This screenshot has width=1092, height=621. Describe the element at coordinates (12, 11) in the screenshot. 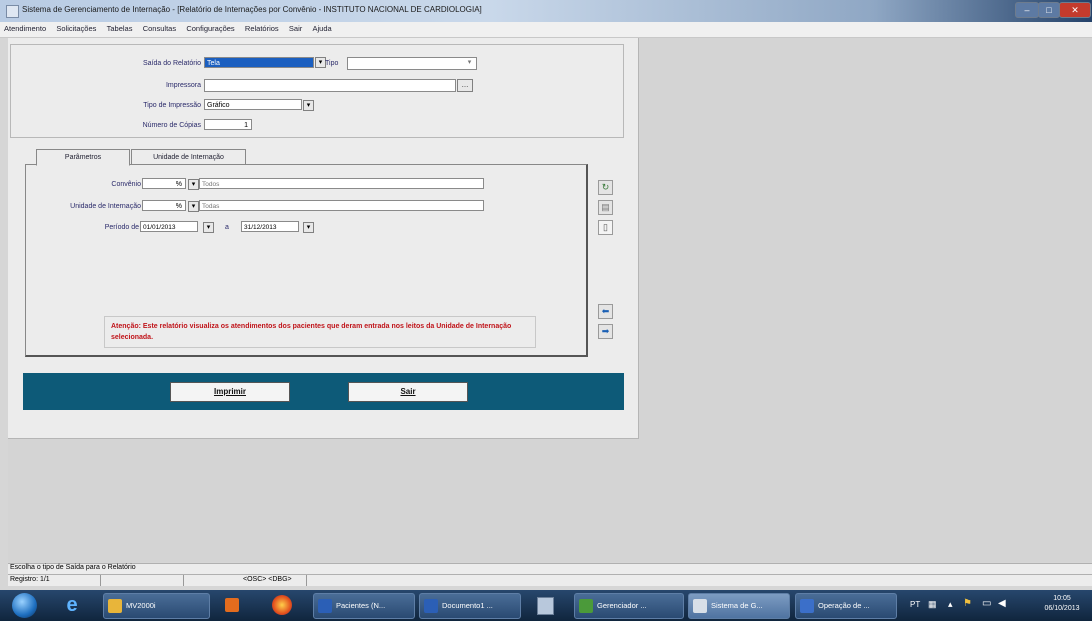

I see `app-icon` at that location.